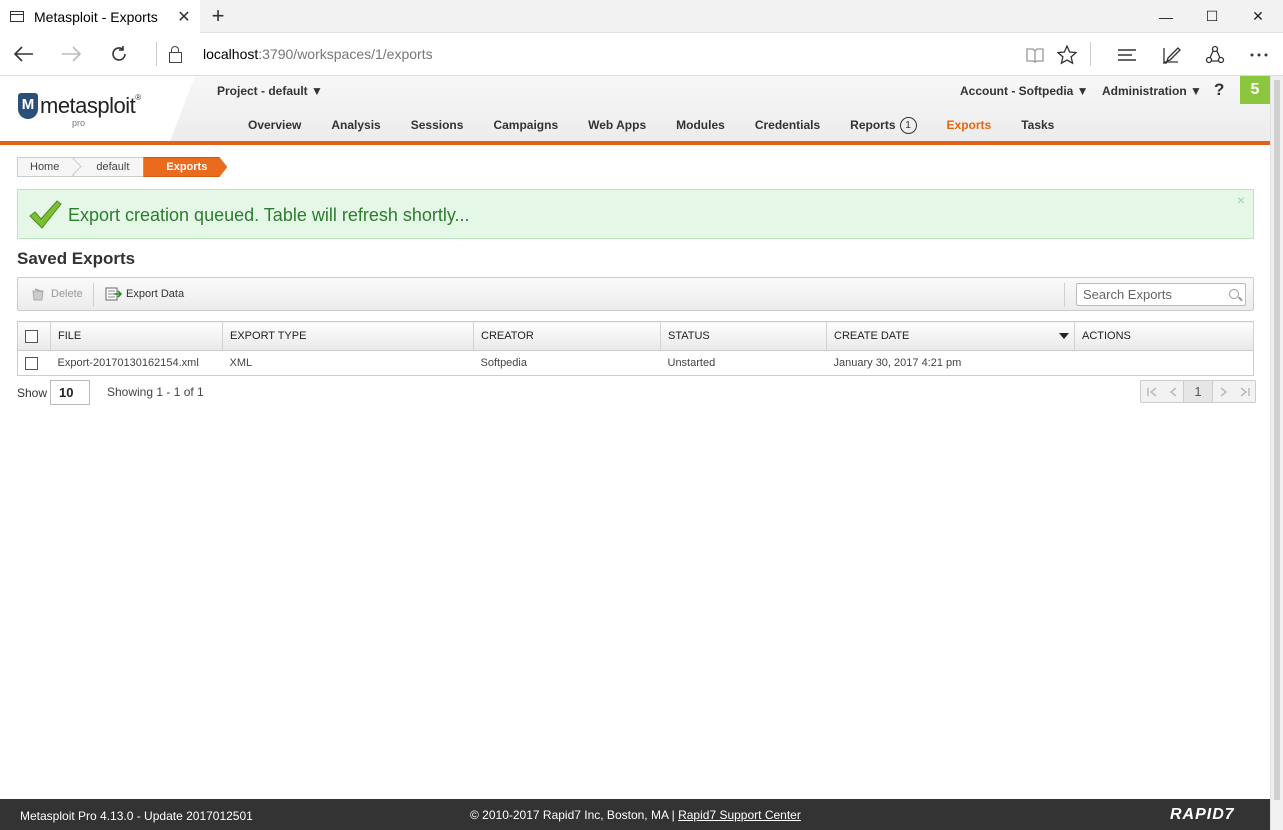 The height and width of the screenshot is (830, 1283). What do you see at coordinates (503, 363) in the screenshot?
I see `cell-creator: Softpedia` at bounding box center [503, 363].